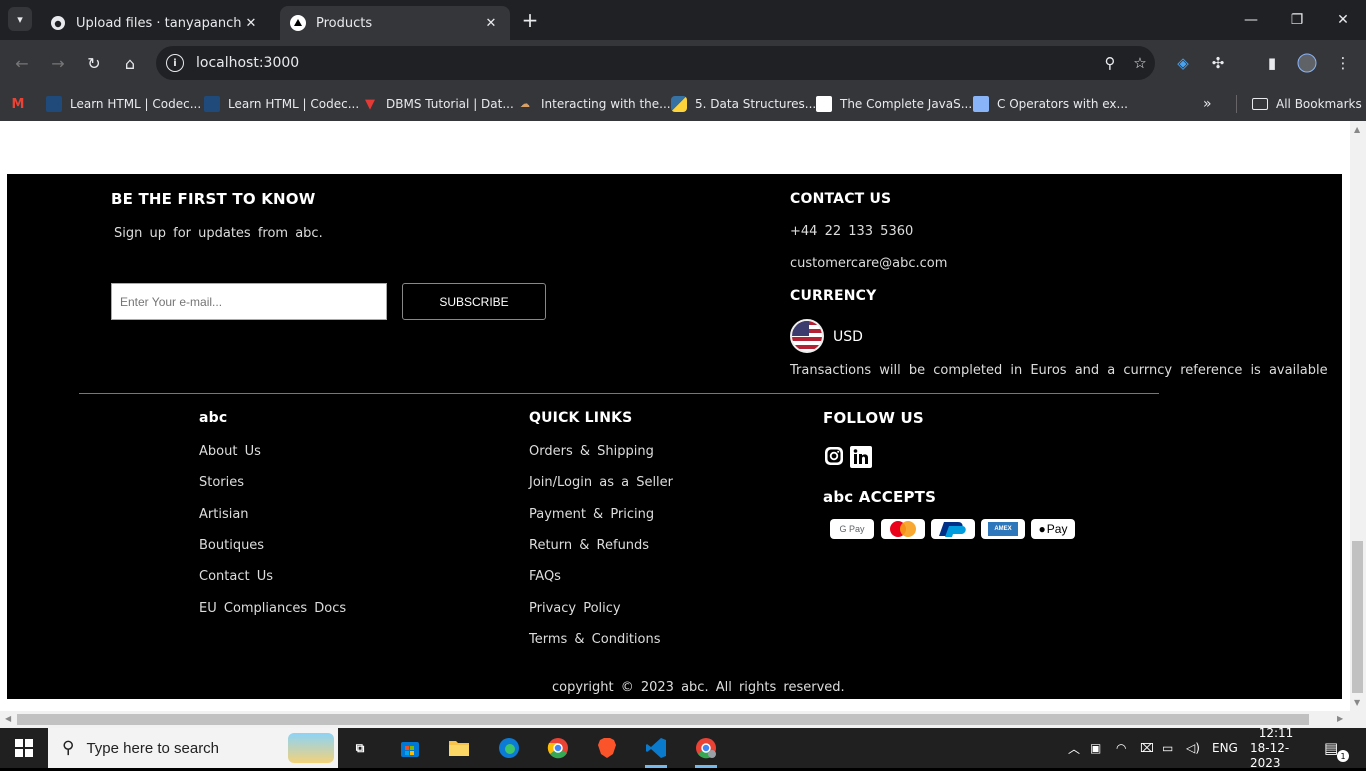  What do you see at coordinates (130, 63) in the screenshot?
I see `home-icon: ⌂` at bounding box center [130, 63].